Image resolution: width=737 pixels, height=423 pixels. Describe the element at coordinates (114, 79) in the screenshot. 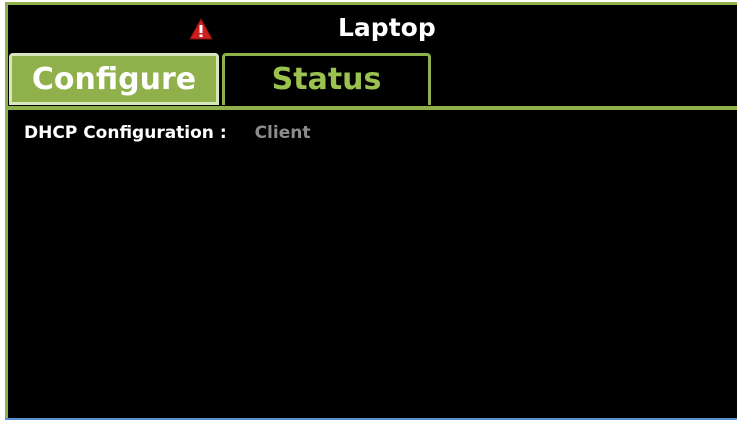

I see `tab-configure: Configure` at that location.